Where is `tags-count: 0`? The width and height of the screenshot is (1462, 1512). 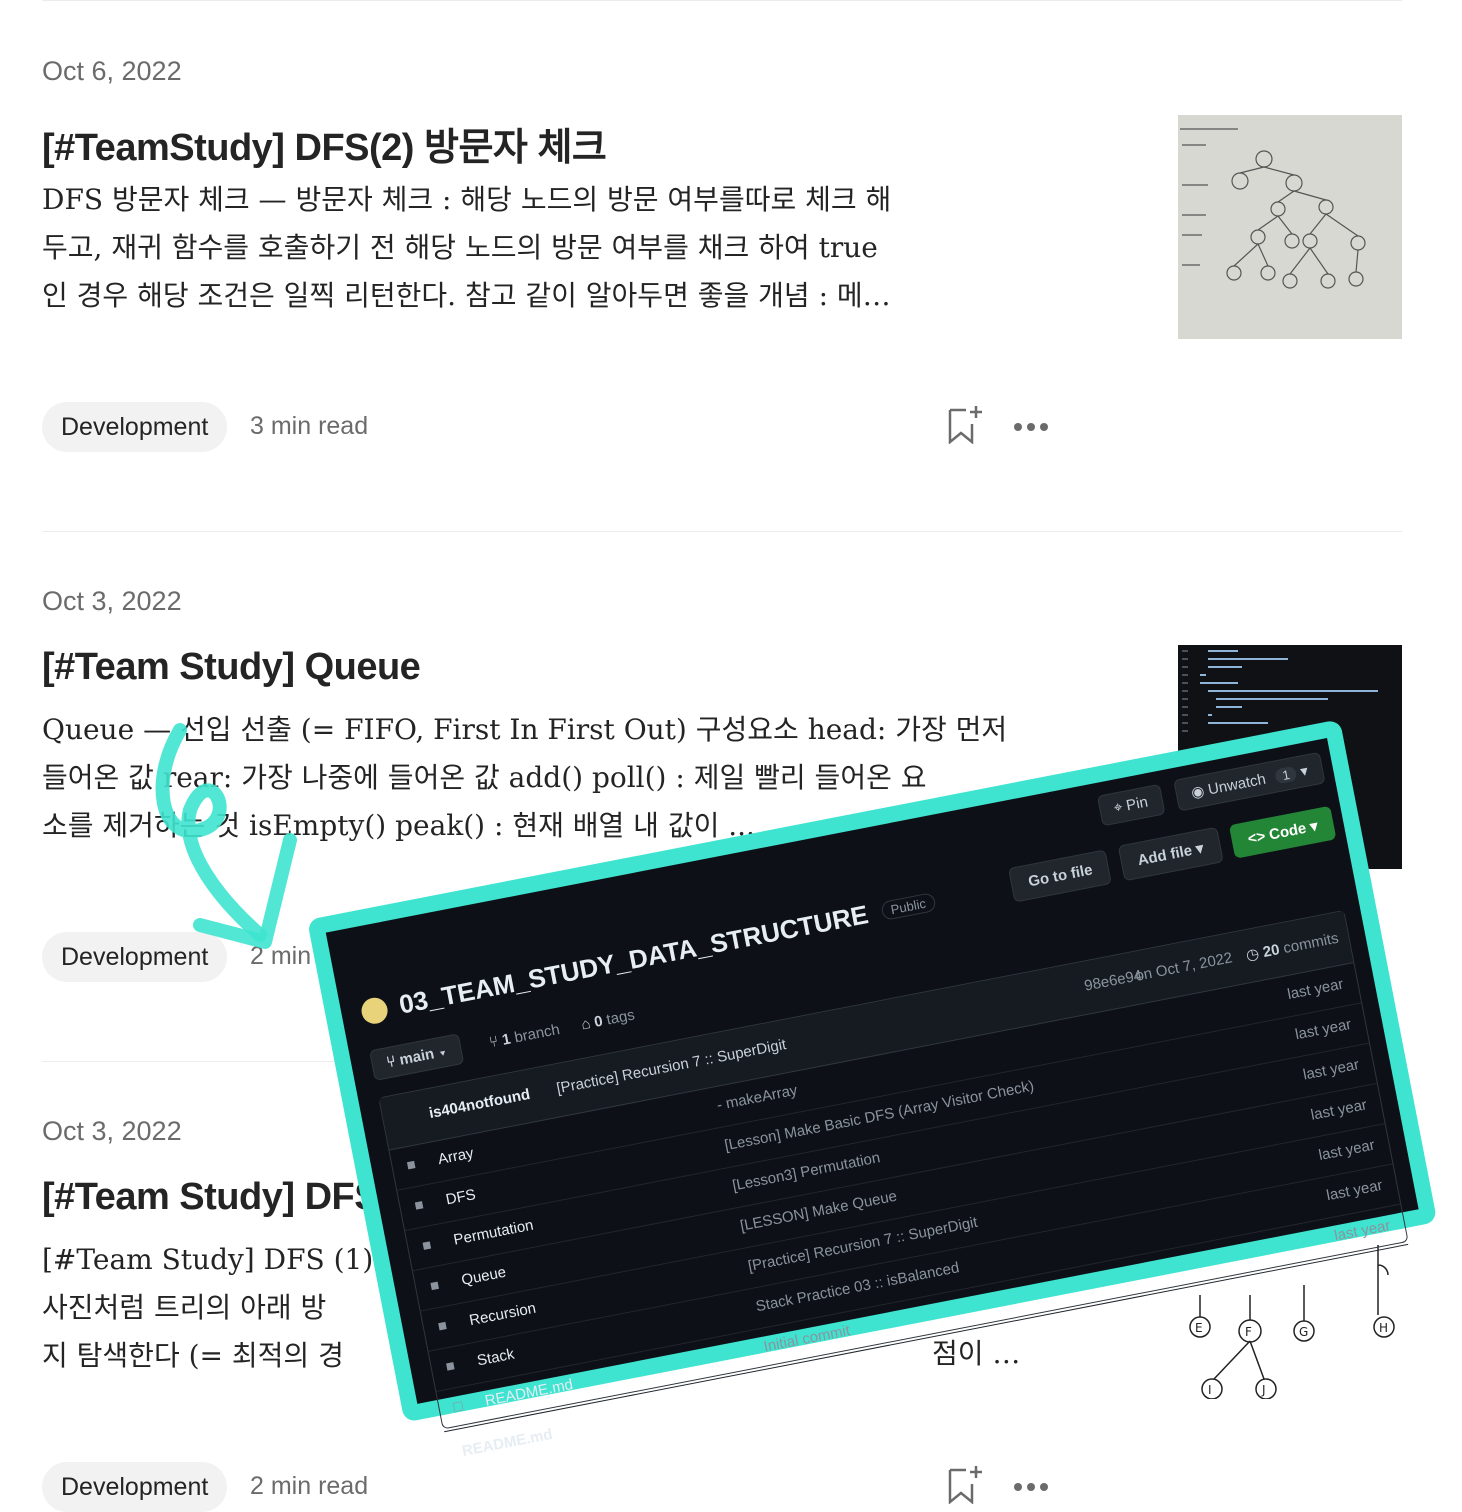 tags-count: 0 is located at coordinates (598, 1021).